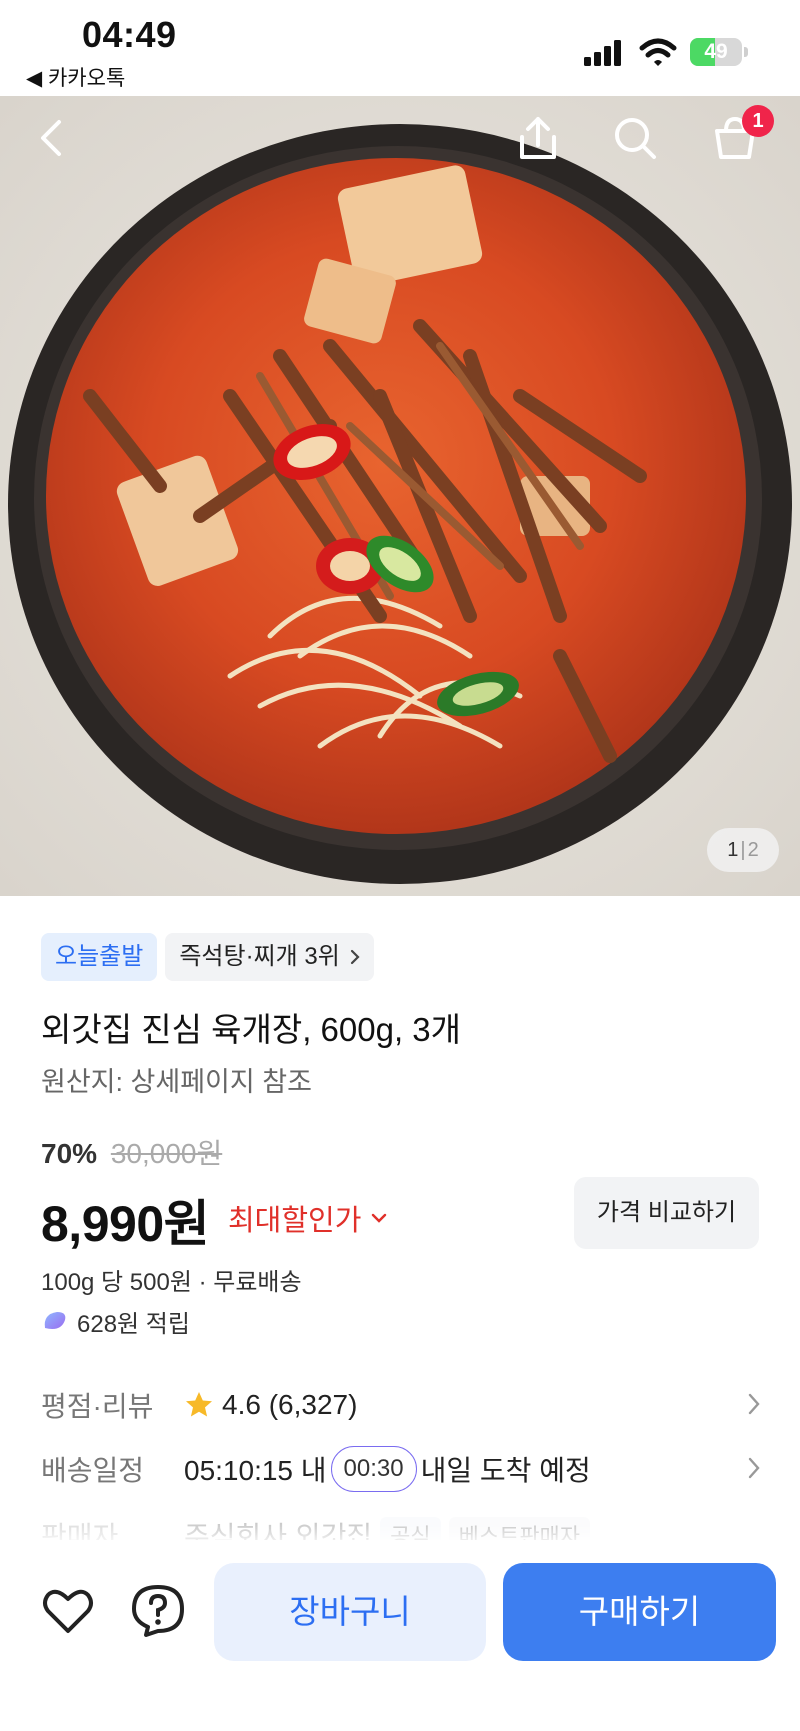  I want to click on star-icon, so click(199, 1404).